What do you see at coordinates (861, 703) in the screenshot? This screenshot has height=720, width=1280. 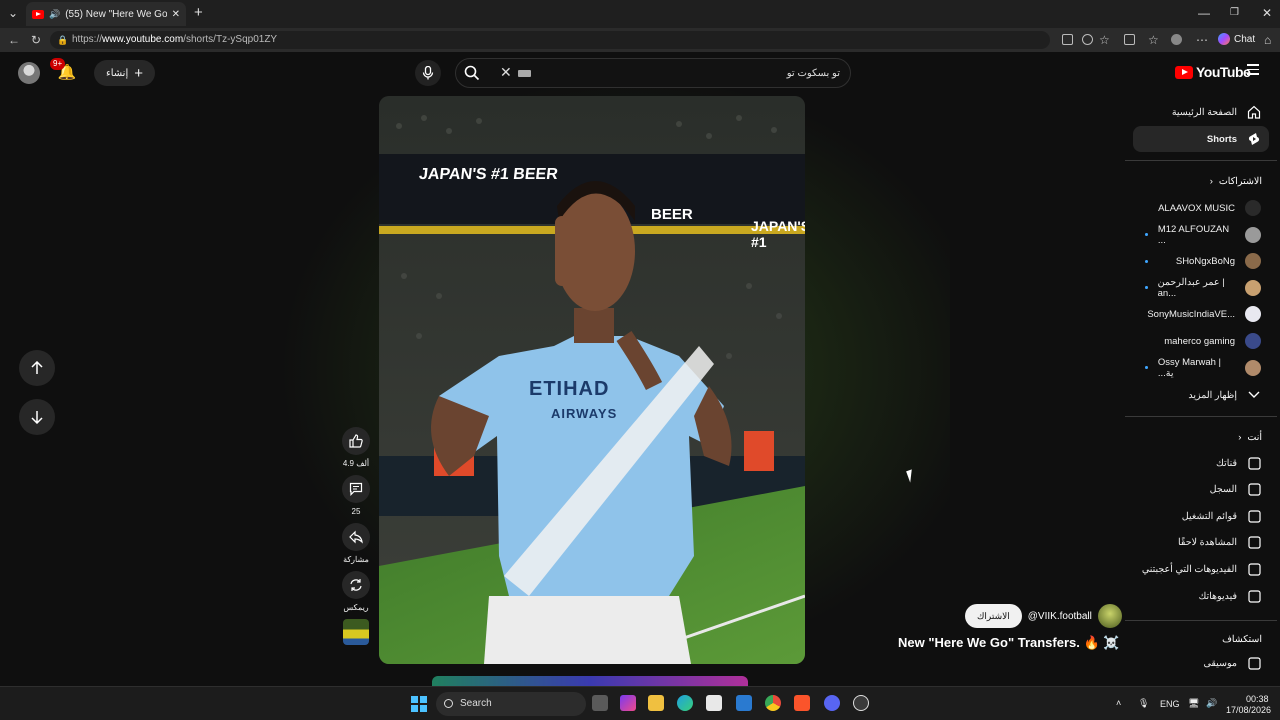 I see `app-icon` at bounding box center [861, 703].